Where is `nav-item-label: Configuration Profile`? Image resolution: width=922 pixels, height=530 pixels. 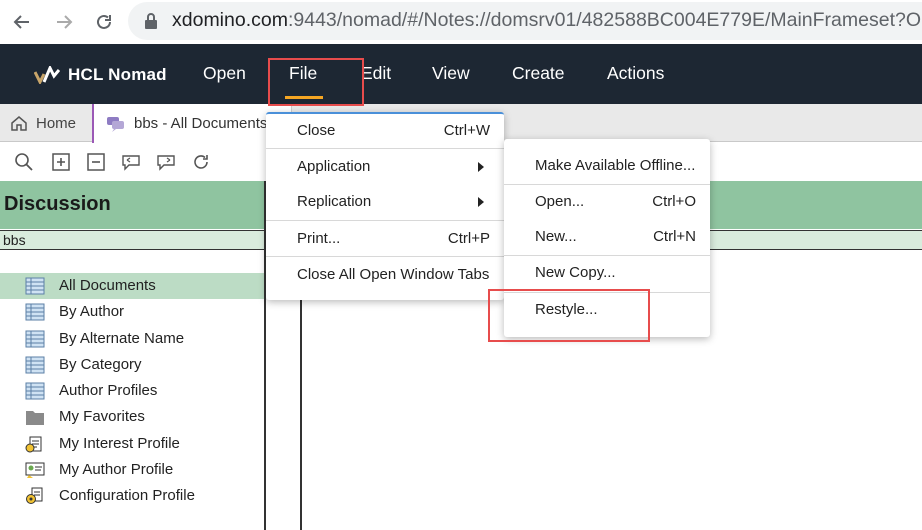 nav-item-label: Configuration Profile is located at coordinates (127, 496).